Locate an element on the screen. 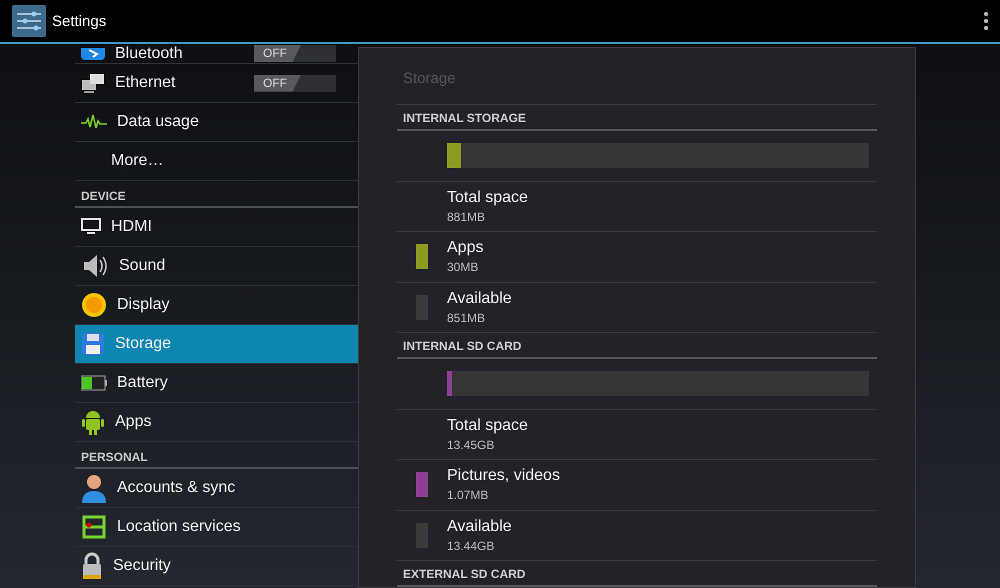  settings-item: Data usage is located at coordinates (216, 122).